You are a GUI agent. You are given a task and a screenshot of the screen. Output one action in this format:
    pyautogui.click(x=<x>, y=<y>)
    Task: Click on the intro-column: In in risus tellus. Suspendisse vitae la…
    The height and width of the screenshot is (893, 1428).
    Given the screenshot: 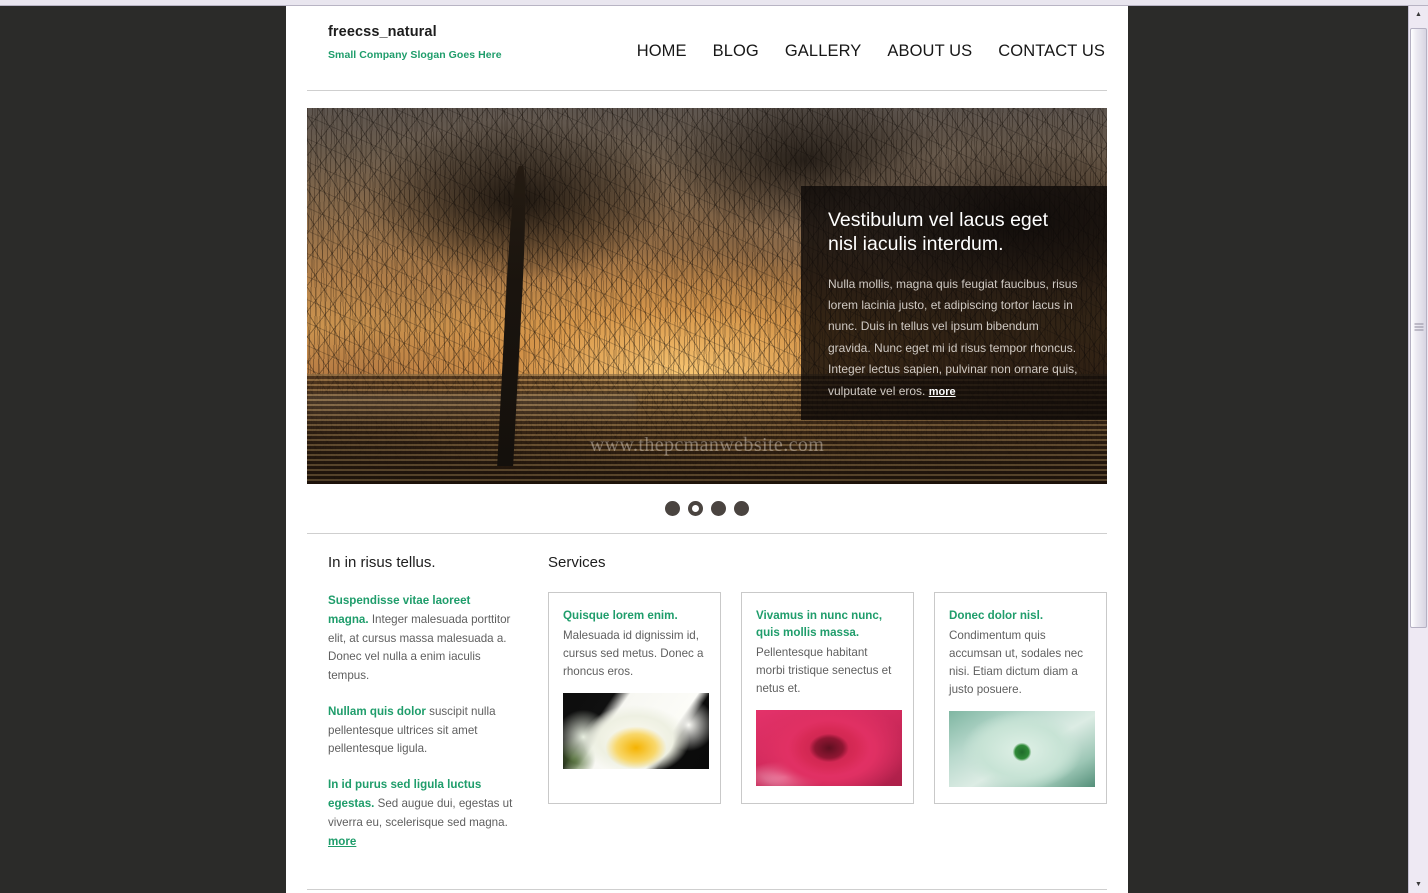 What is the action you would take?
    pyautogui.click(x=418, y=711)
    